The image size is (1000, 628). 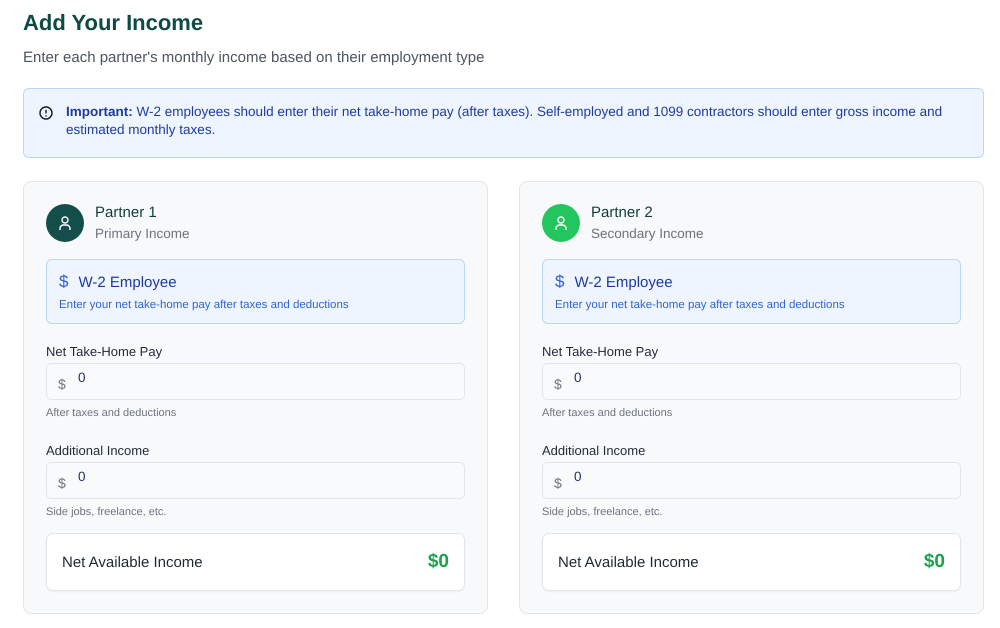 I want to click on partner-role: Secondary Income, so click(x=647, y=233).